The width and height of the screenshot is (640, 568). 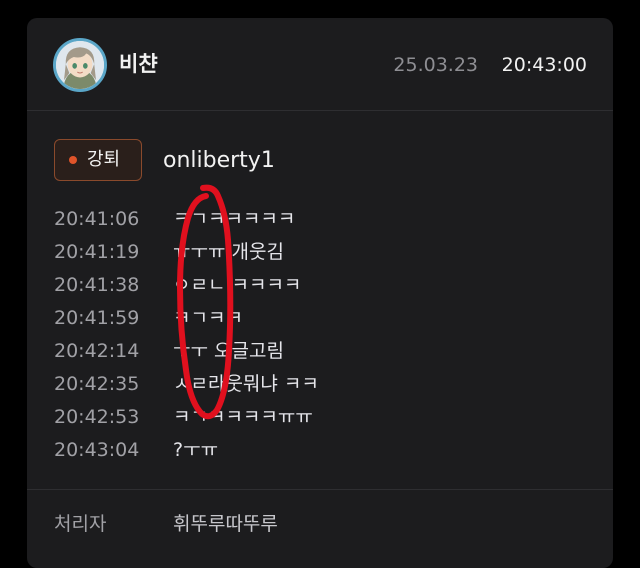 I want to click on username: 비챤, so click(x=138, y=64).